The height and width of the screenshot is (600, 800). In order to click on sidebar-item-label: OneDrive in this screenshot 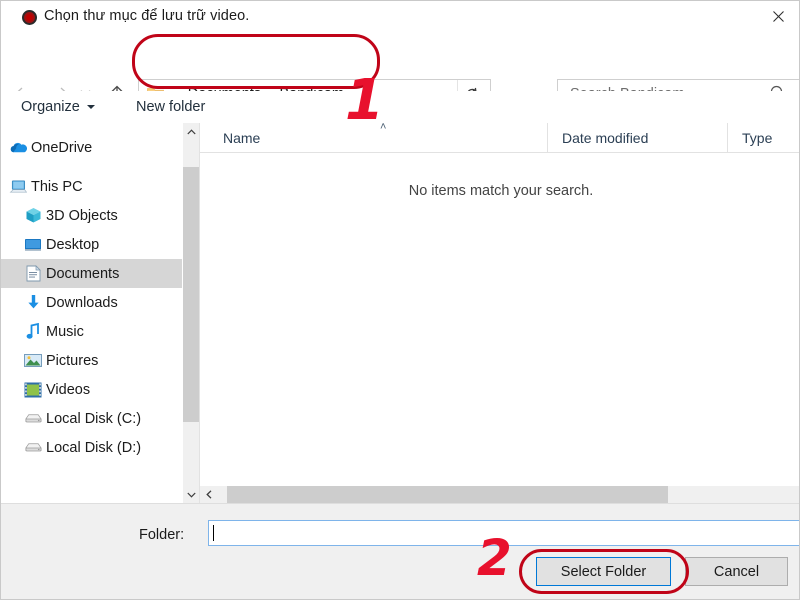, I will do `click(62, 147)`.